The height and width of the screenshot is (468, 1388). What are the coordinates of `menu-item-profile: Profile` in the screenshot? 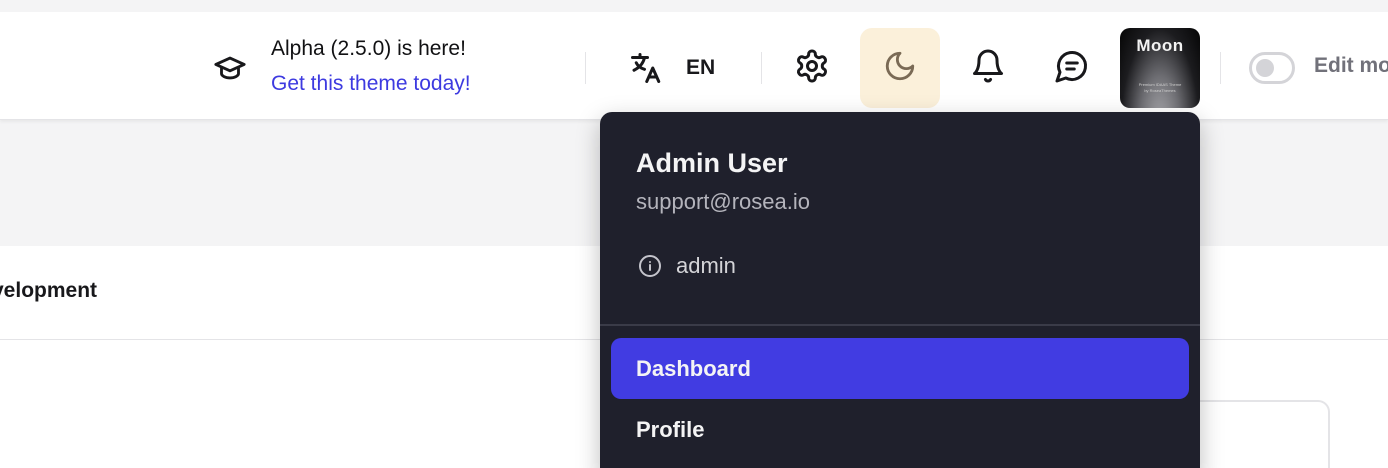 It's located at (900, 429).